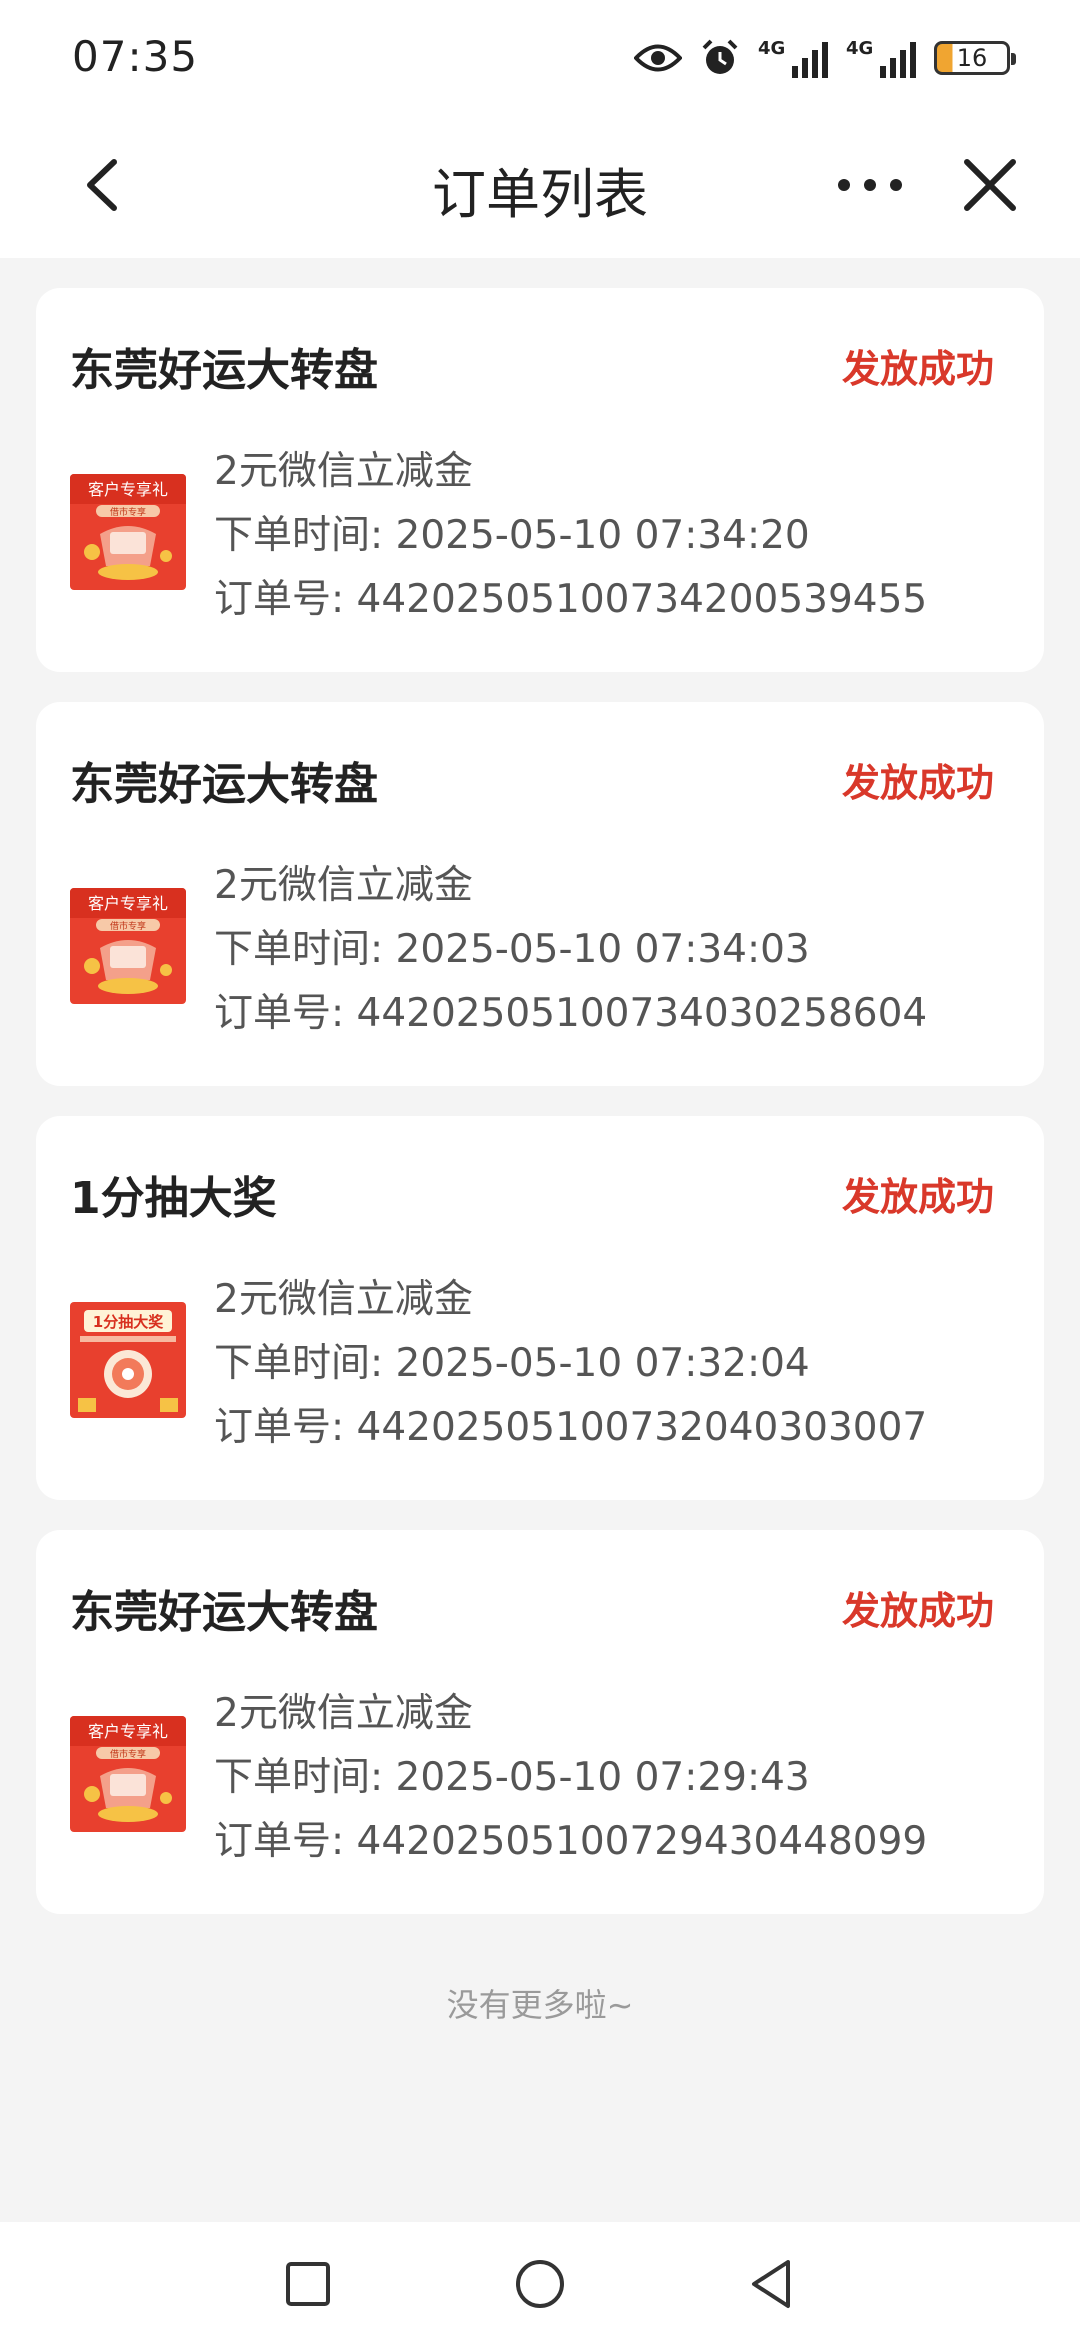 This screenshot has width=1080, height=2340. I want to click on recent-apps-icon, so click(308, 2284).